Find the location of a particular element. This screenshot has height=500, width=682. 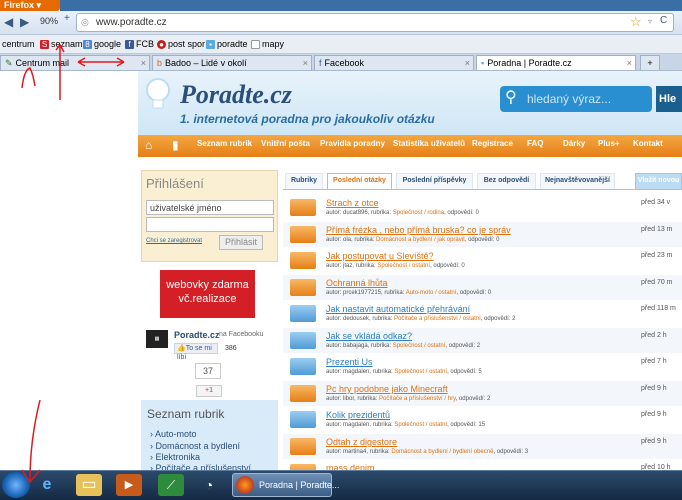

annotation-double-arrow-tab is located at coordinates (101, 62).